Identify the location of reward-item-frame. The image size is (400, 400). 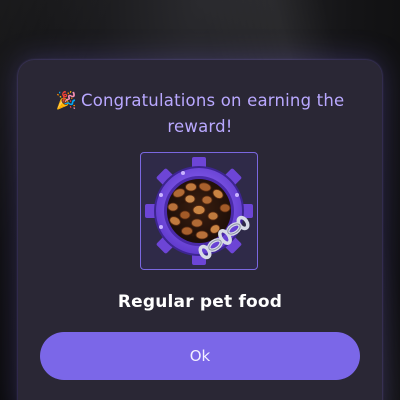
(199, 211).